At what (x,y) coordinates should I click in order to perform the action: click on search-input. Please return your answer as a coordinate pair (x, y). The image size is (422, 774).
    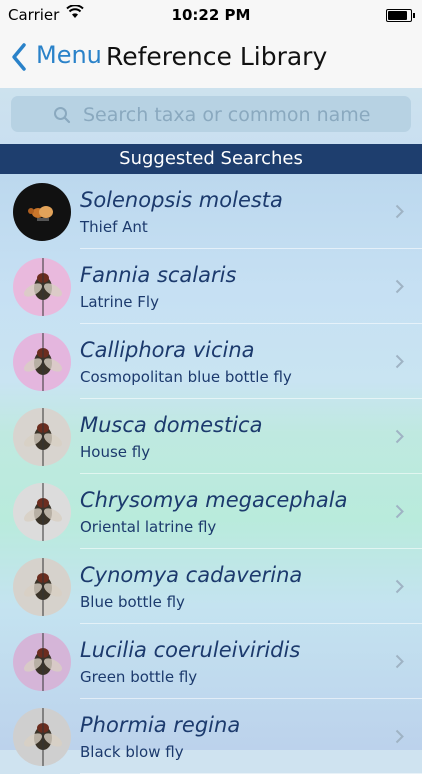
    Looking at the image, I should click on (243, 115).